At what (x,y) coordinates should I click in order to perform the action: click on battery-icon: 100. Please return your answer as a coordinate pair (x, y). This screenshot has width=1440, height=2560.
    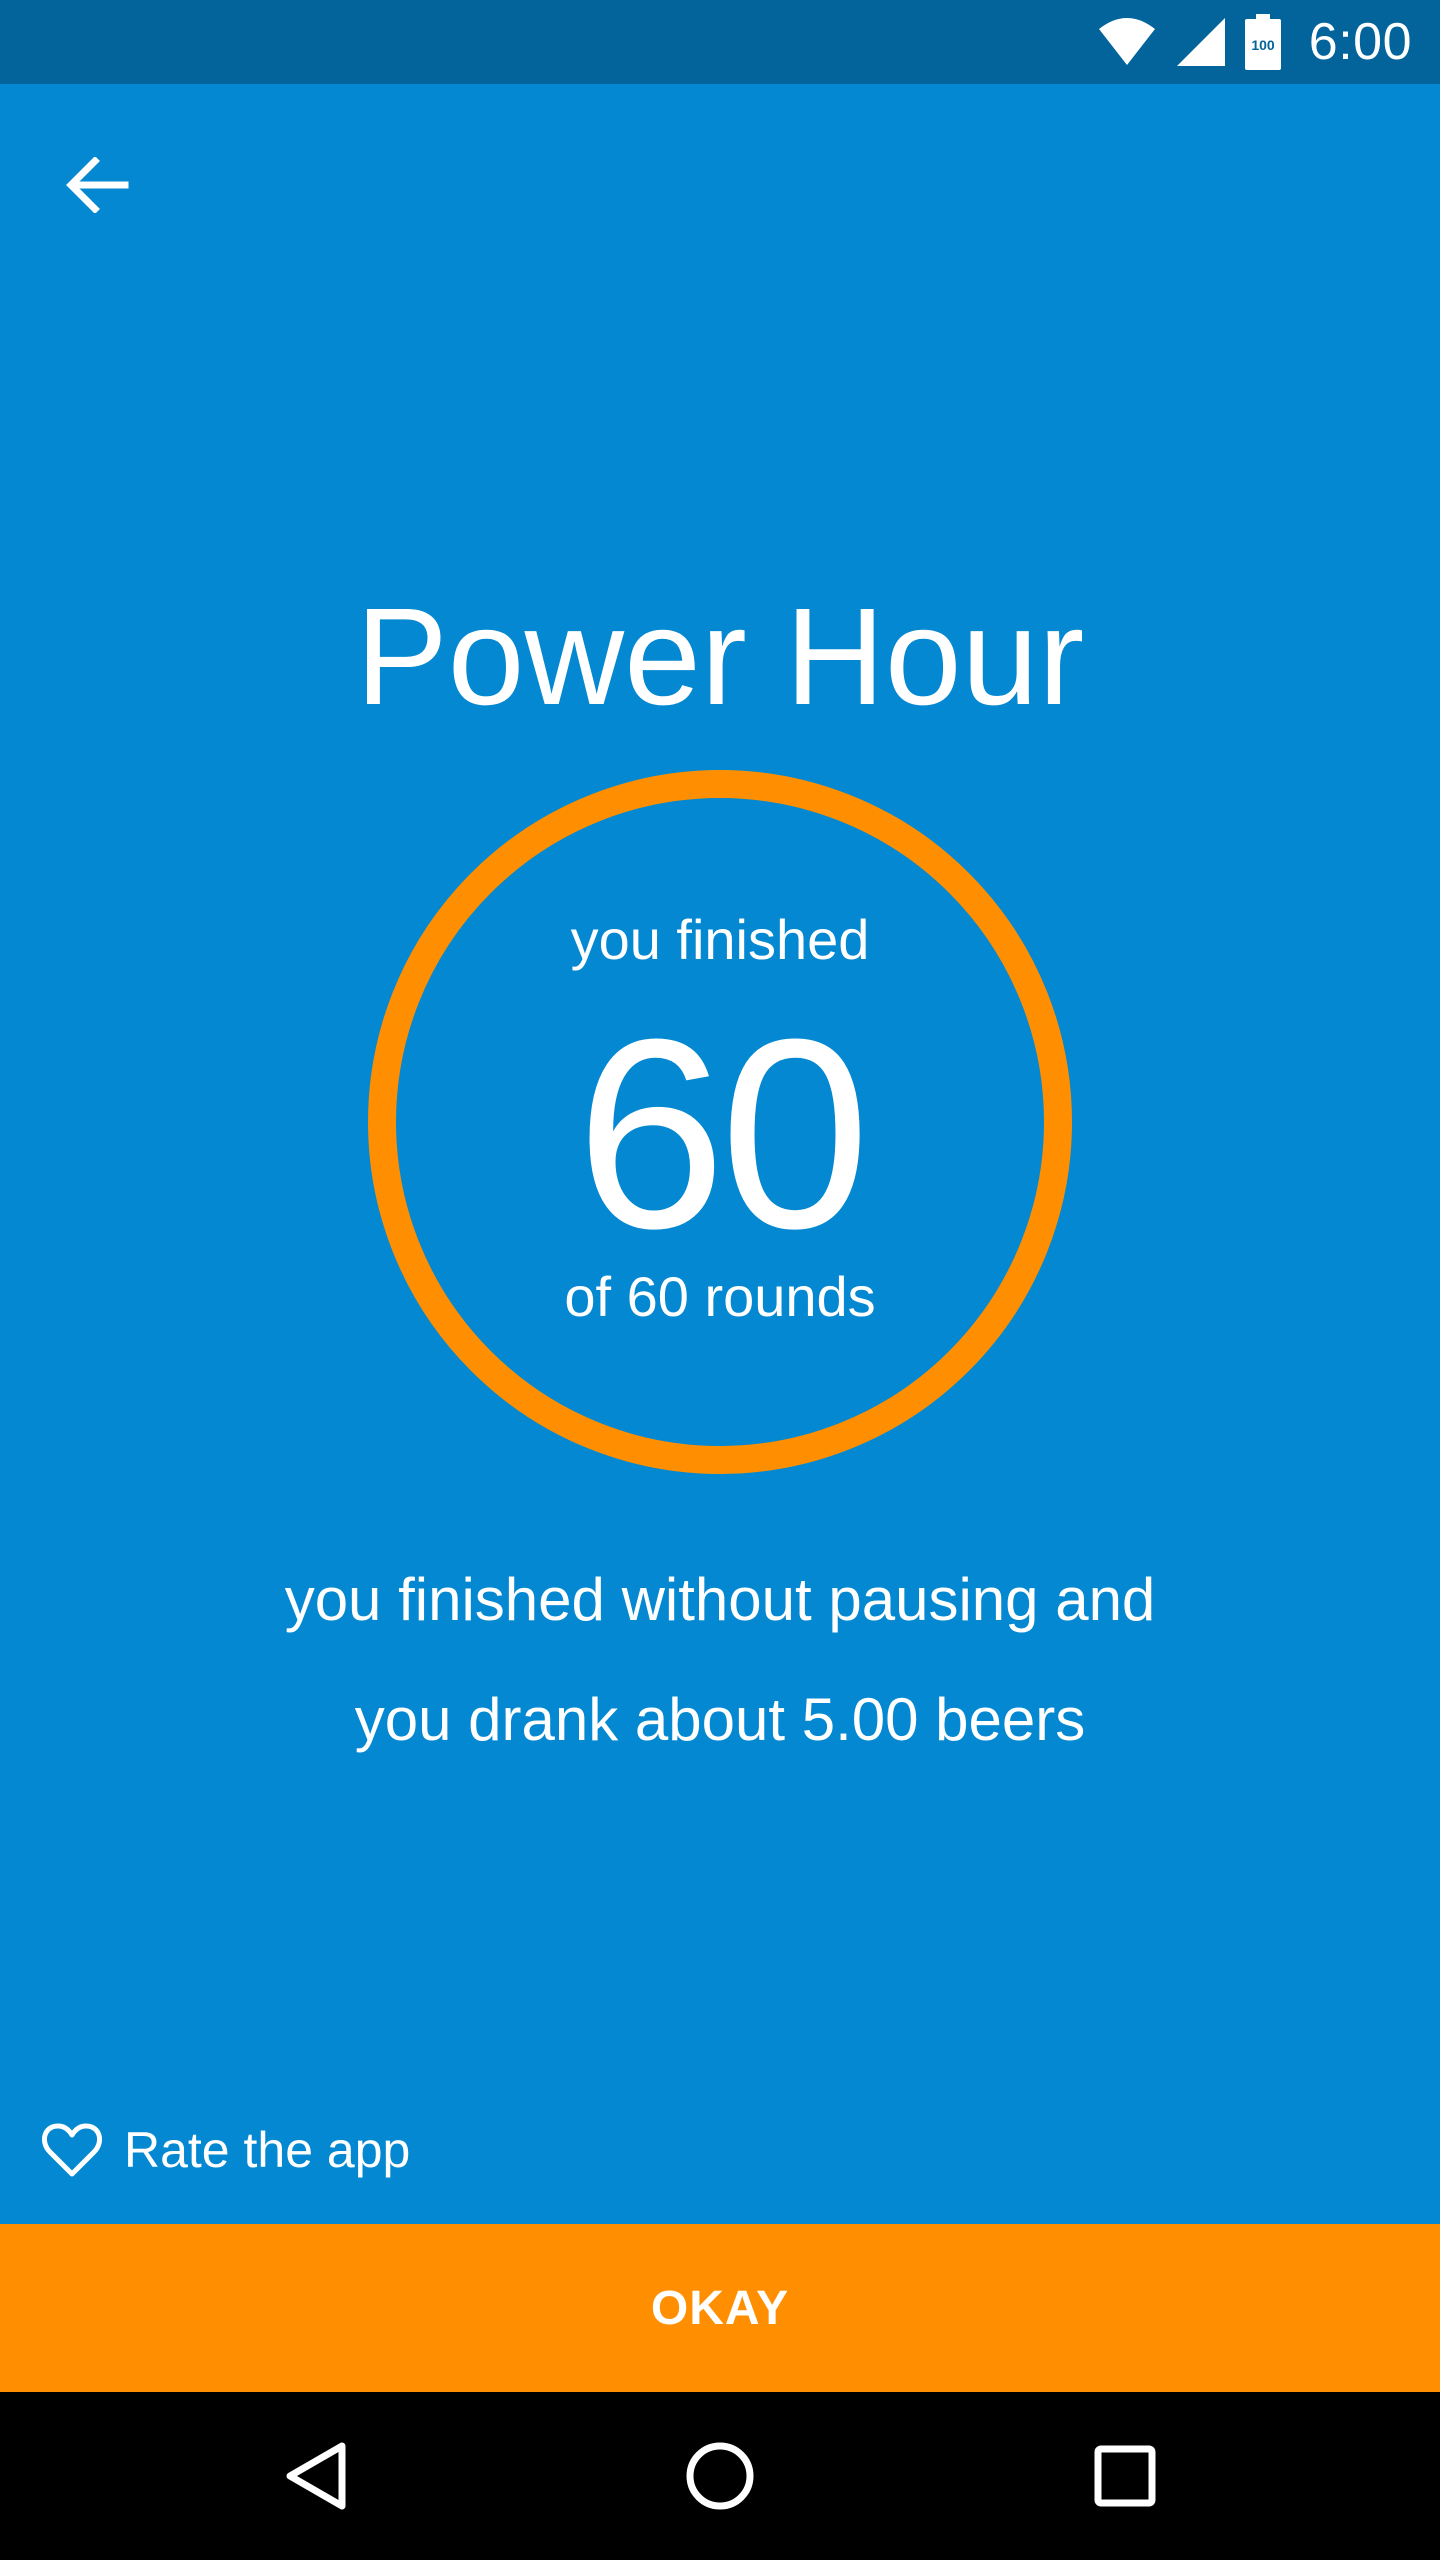
    Looking at the image, I should click on (1262, 42).